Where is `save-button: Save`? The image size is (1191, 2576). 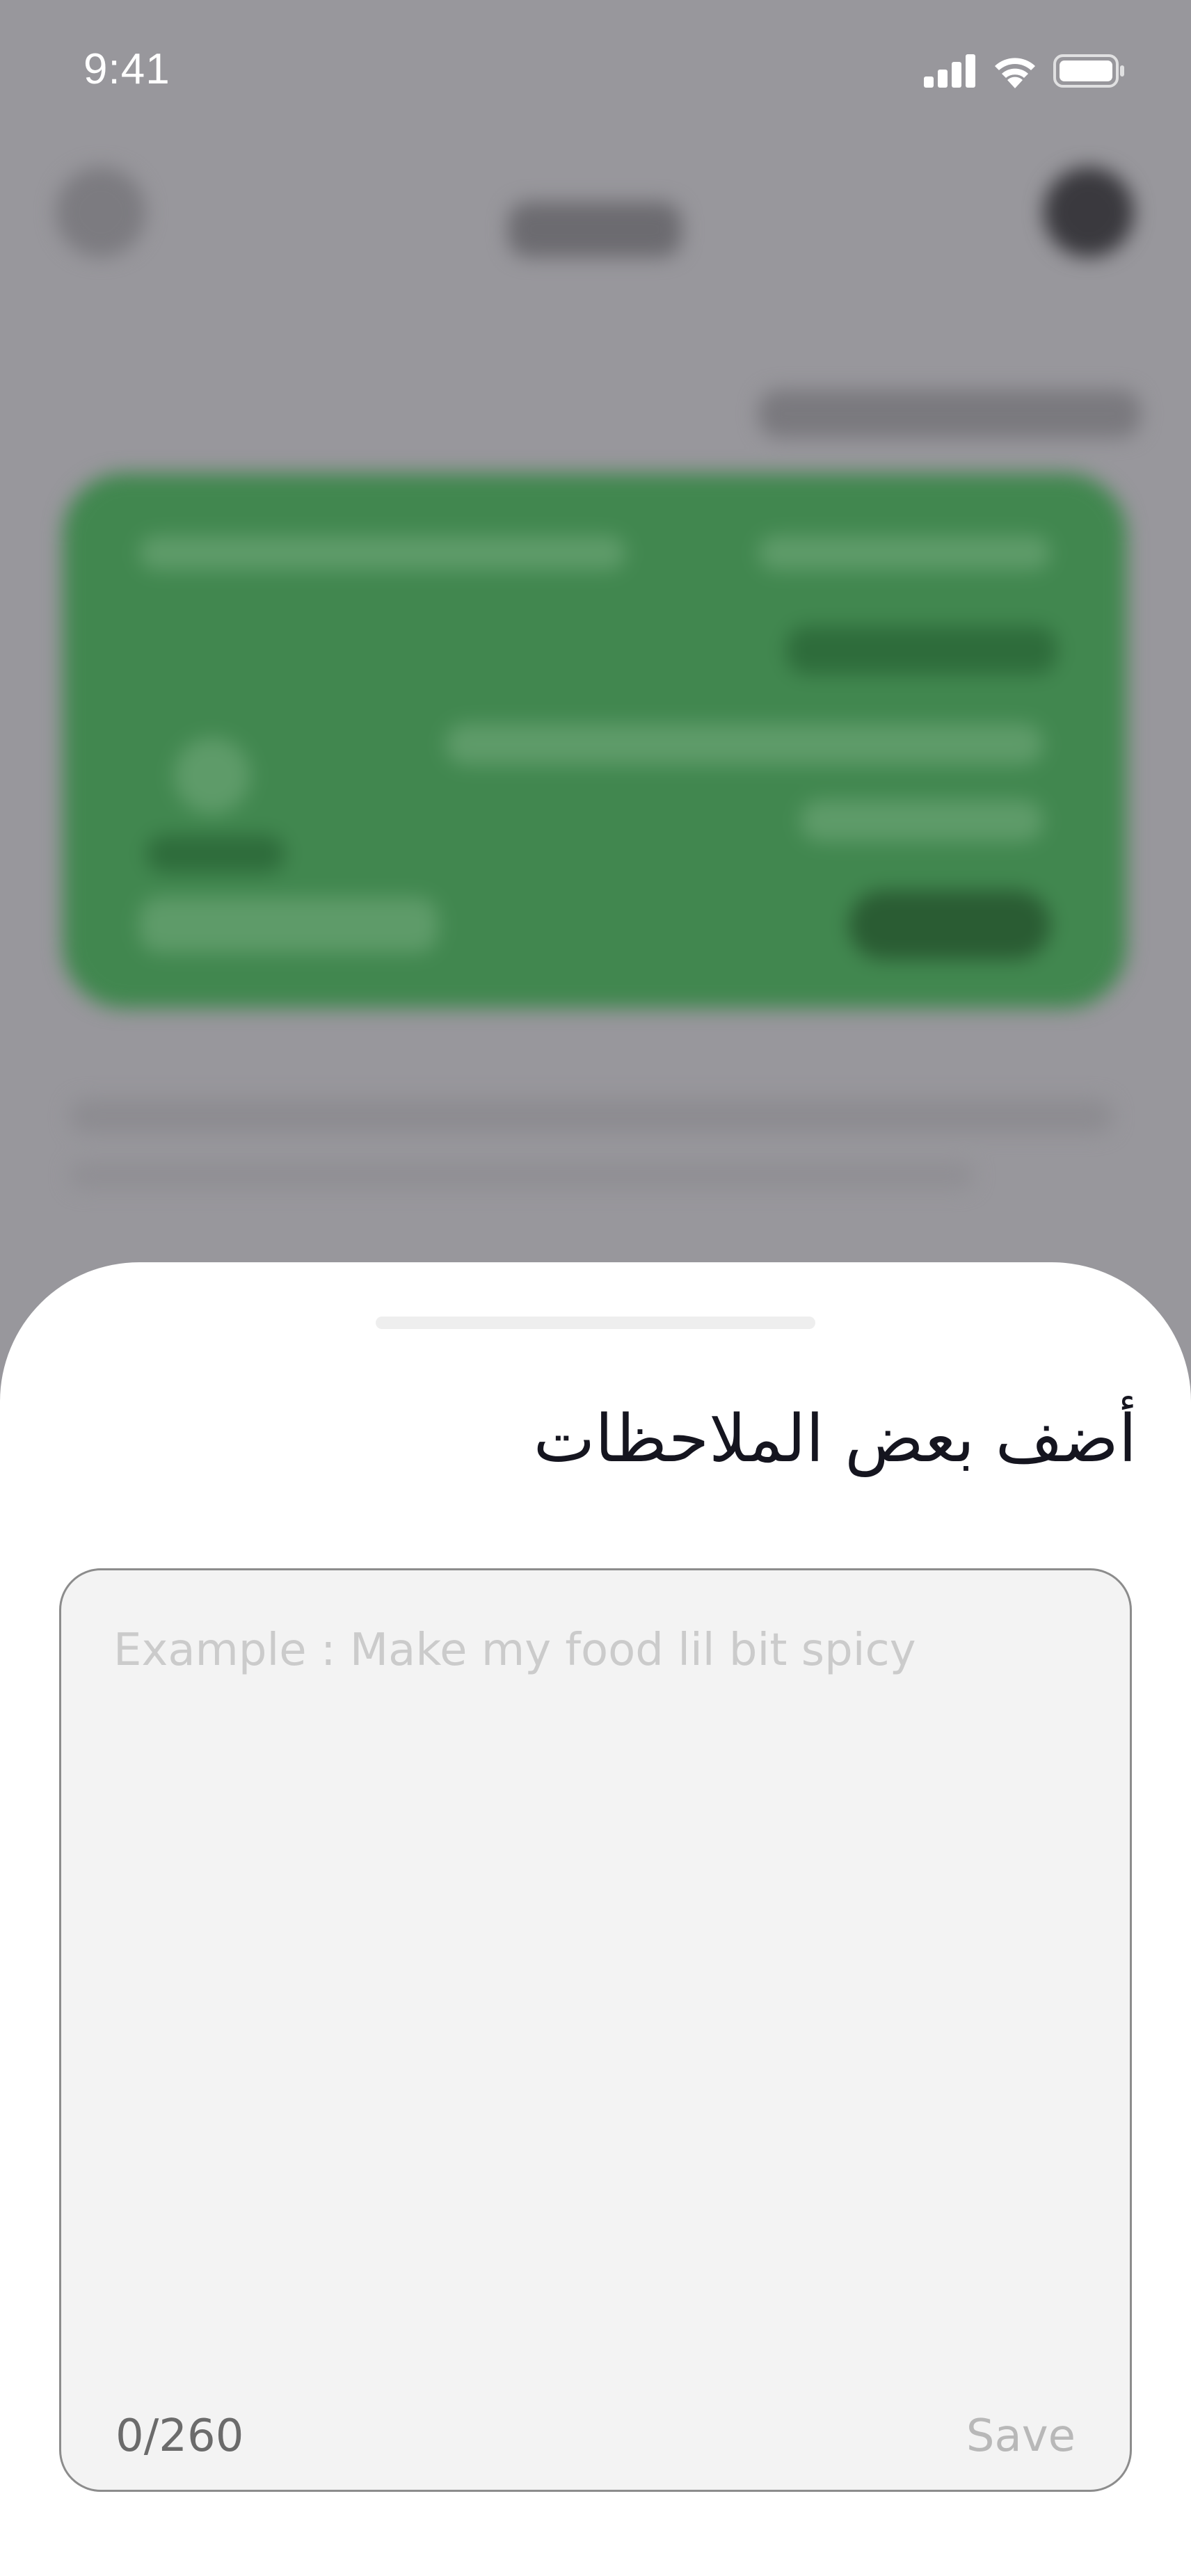 save-button: Save is located at coordinates (1021, 2436).